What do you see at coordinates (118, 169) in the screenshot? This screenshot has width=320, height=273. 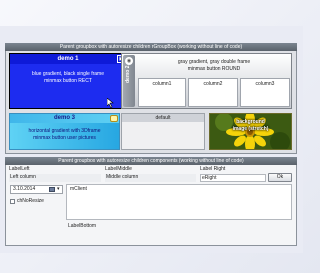 I see `label-middle: LabelMiddle` at bounding box center [118, 169].